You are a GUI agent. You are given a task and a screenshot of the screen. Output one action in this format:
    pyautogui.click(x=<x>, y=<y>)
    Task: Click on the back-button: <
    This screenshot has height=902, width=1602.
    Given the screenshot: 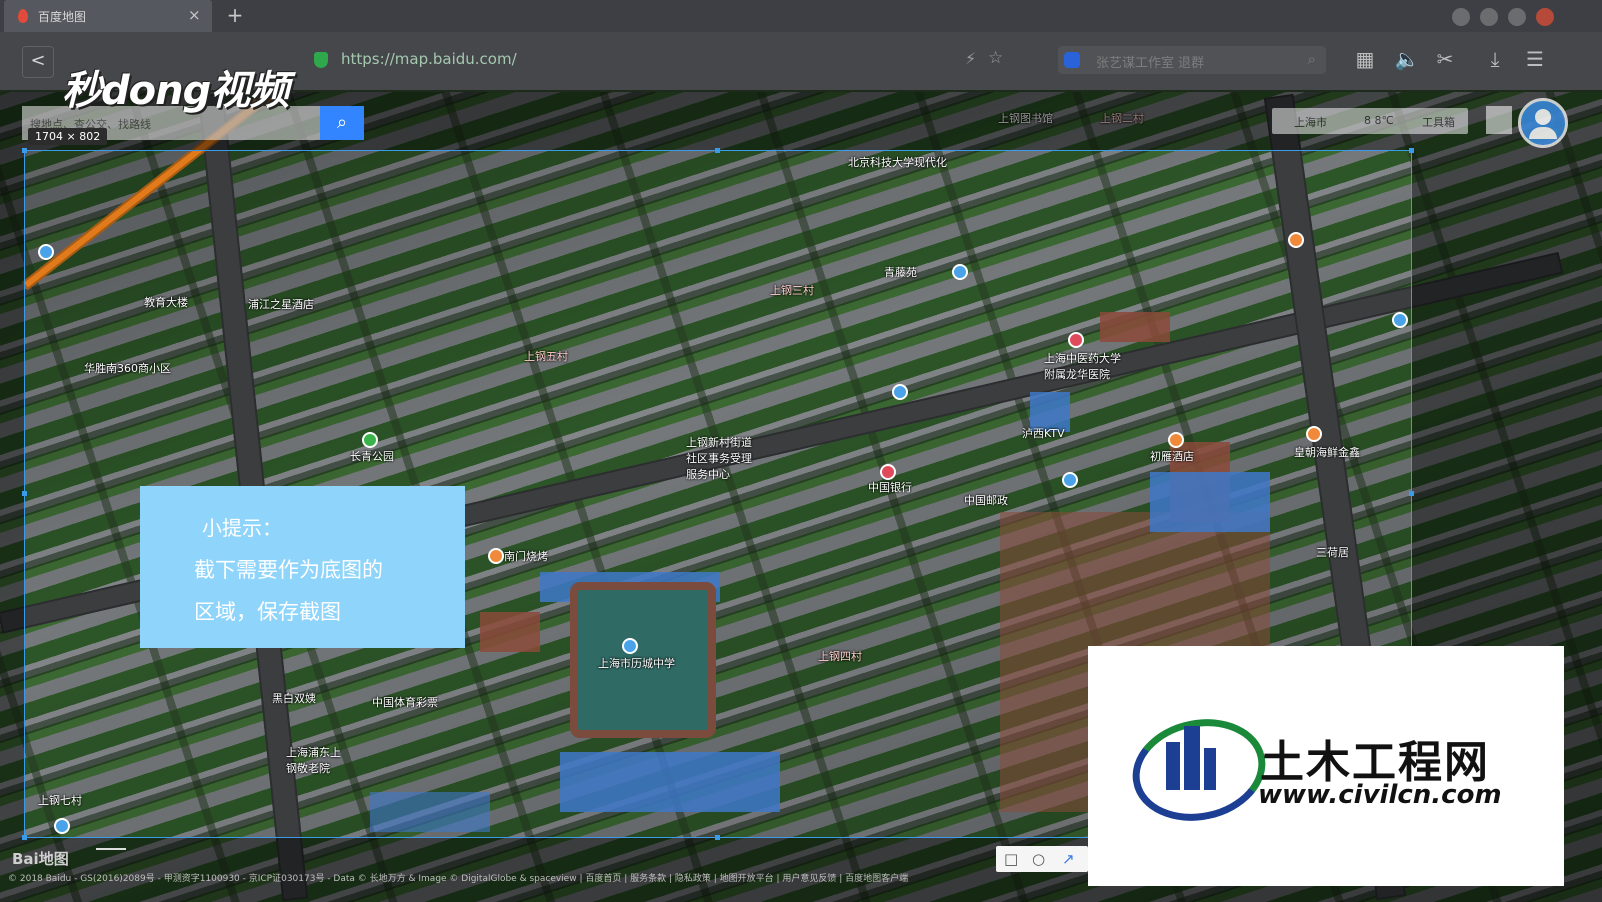 What is the action you would take?
    pyautogui.click(x=38, y=62)
    